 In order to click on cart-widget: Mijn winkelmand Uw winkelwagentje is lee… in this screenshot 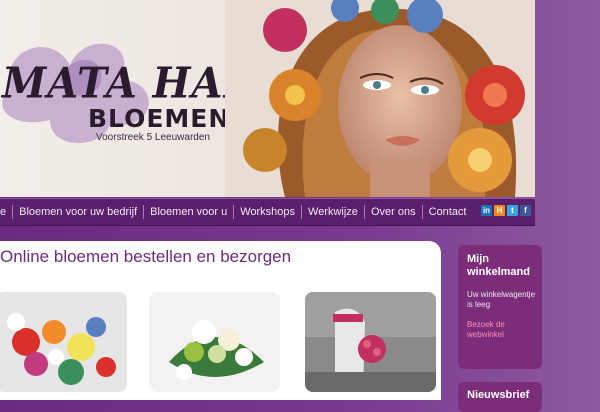, I will do `click(500, 307)`.